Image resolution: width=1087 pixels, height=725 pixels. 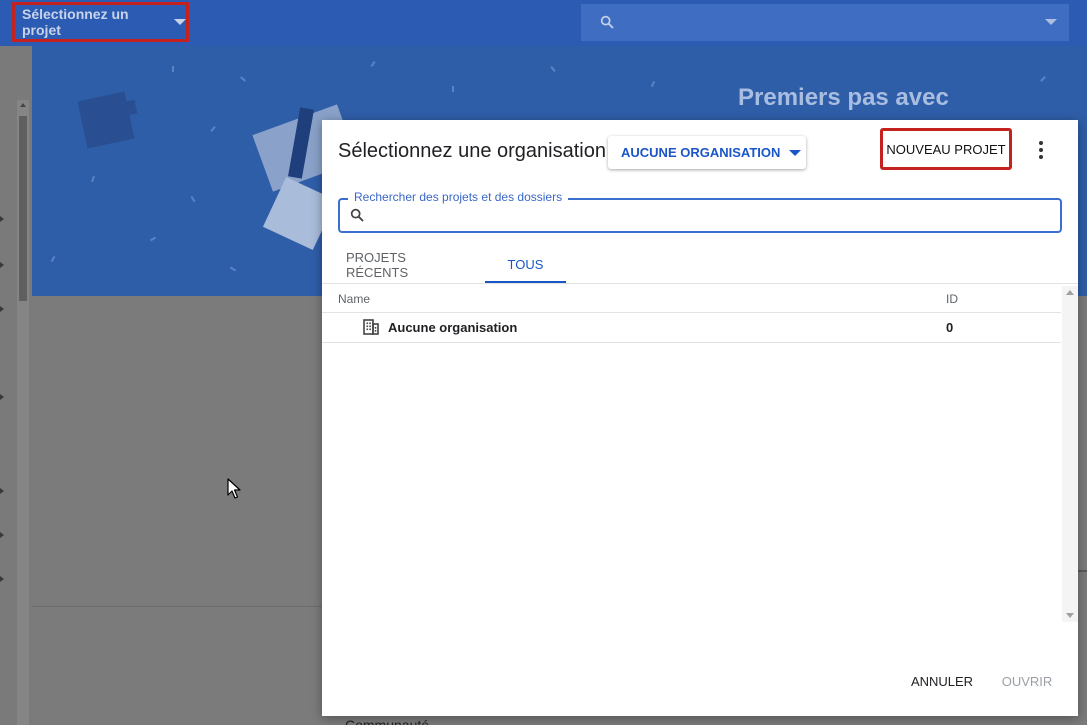 I want to click on scrollbar-thumb, so click(x=23, y=208).